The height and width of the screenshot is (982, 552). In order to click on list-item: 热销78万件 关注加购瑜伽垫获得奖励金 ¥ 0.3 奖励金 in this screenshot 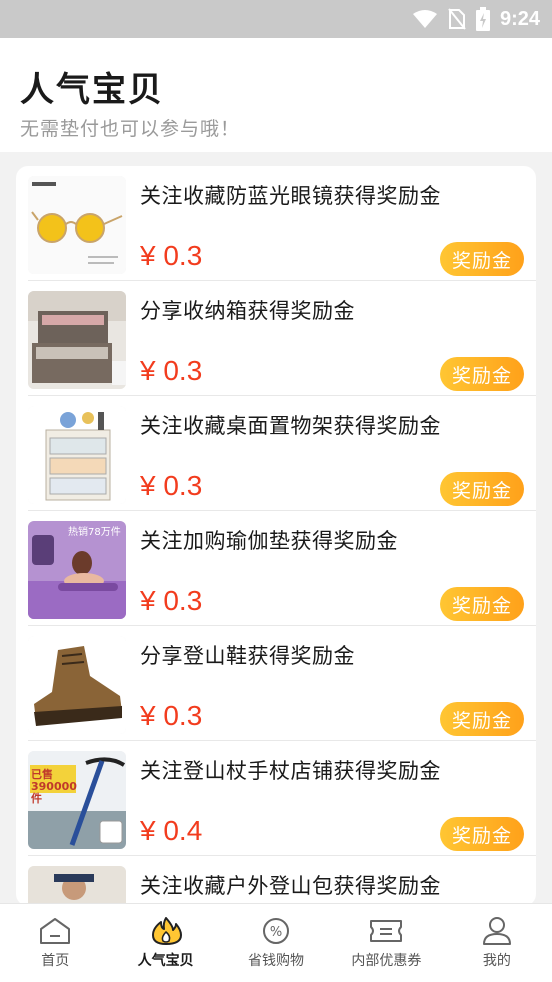, I will do `click(276, 568)`.